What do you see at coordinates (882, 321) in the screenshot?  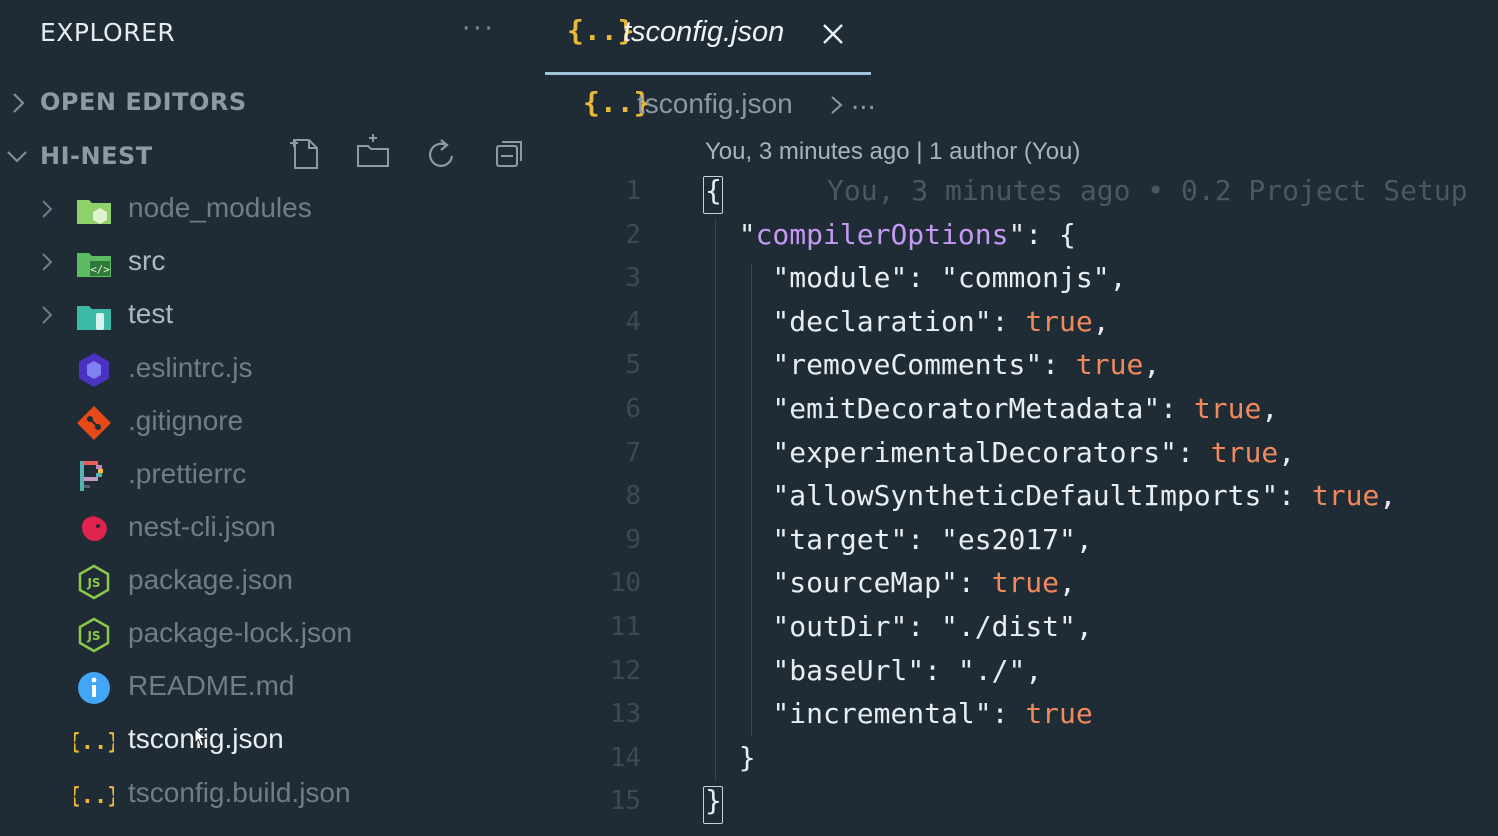 I see `json-key: declaration` at bounding box center [882, 321].